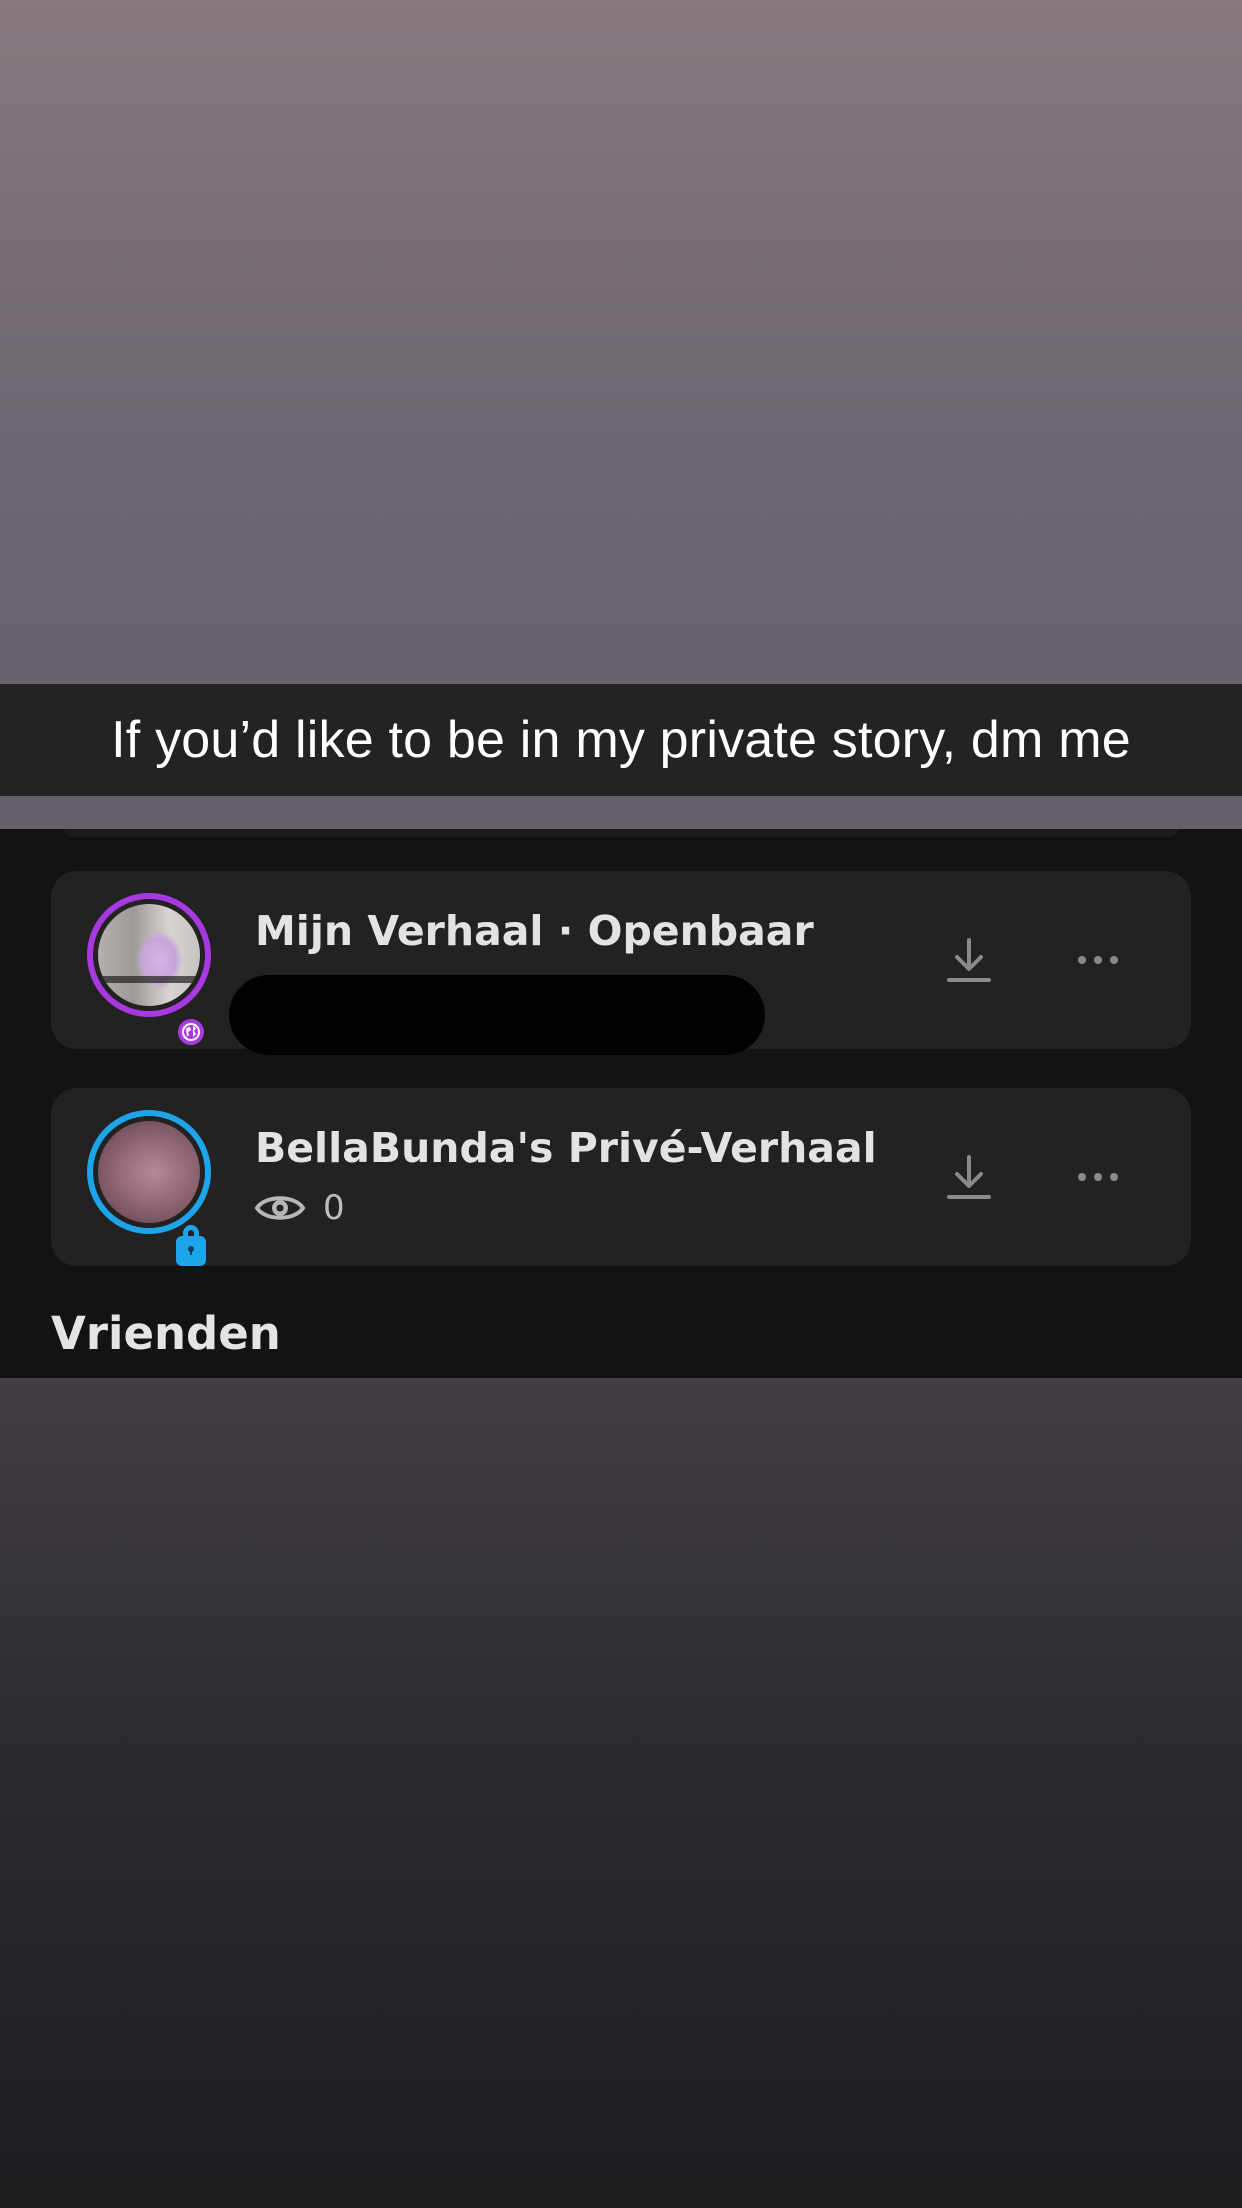 This screenshot has height=2208, width=1242. I want to click on panel-edge, so click(621, 833).